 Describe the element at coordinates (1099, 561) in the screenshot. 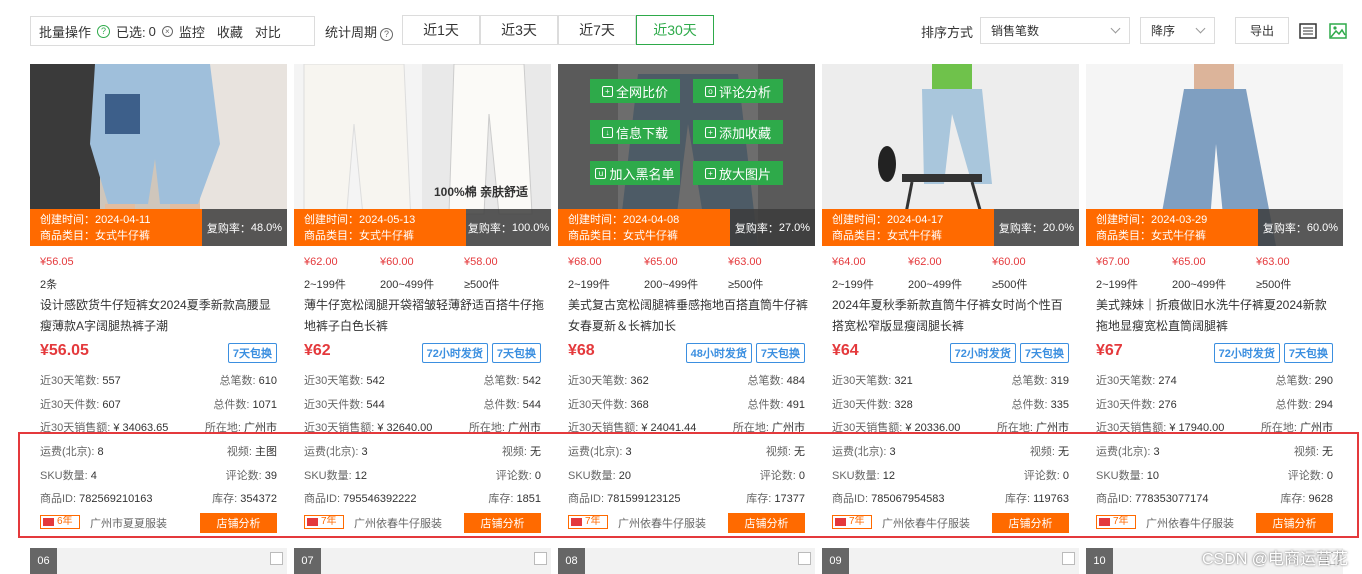

I see `card-number: 10` at that location.